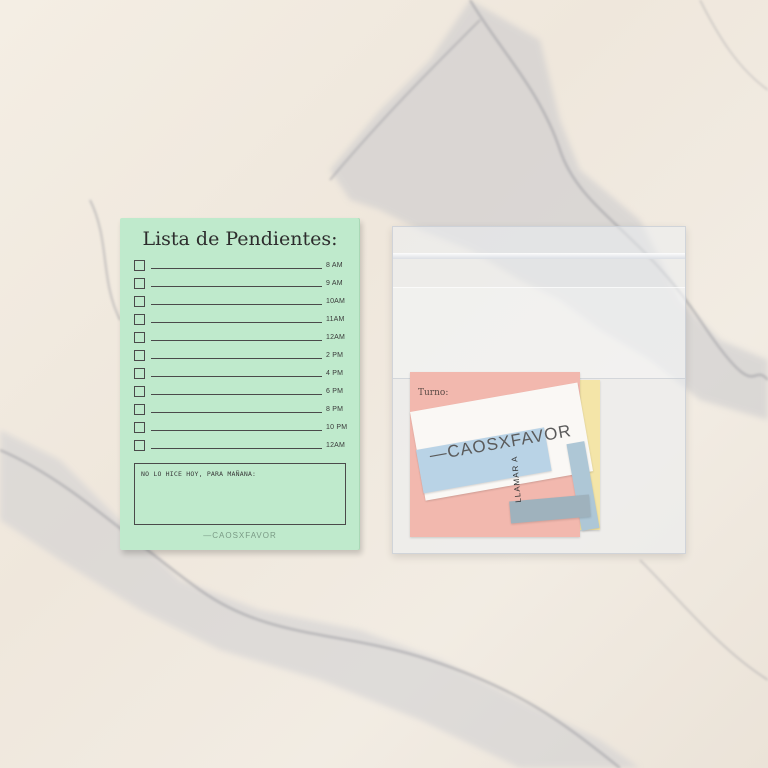 This screenshot has width=768, height=768. What do you see at coordinates (240, 239) in the screenshot?
I see `notepad-title: Lista de Pendientes:` at bounding box center [240, 239].